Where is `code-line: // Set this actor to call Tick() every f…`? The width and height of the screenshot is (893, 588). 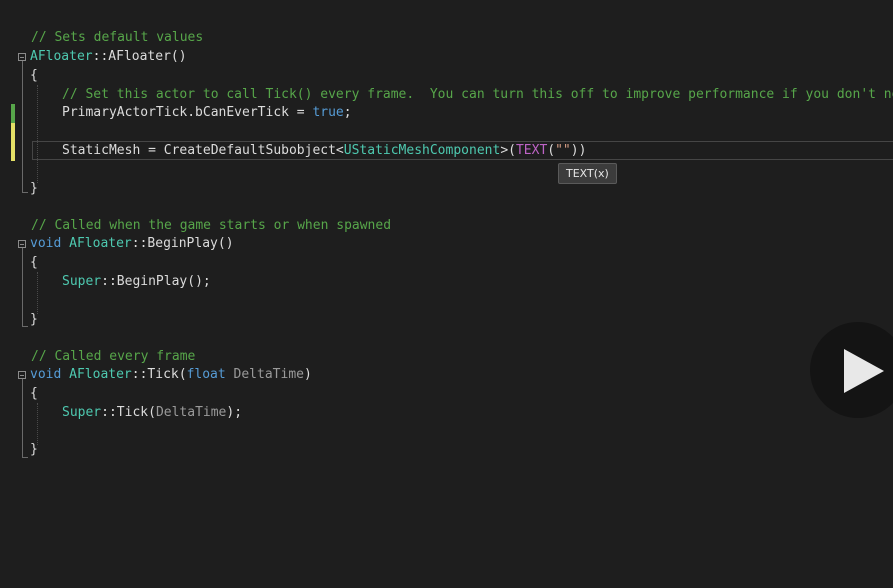 code-line: // Set this actor to call Tick() every f… is located at coordinates (477, 94).